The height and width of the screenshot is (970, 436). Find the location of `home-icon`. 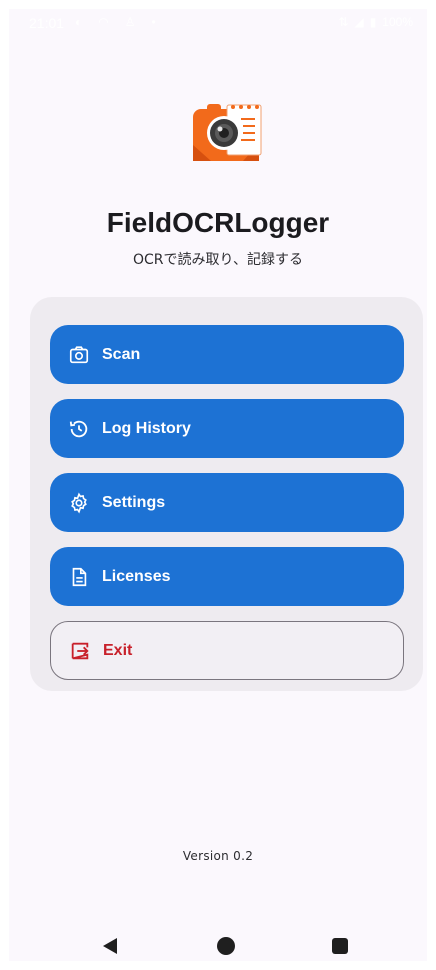

home-icon is located at coordinates (226, 946).